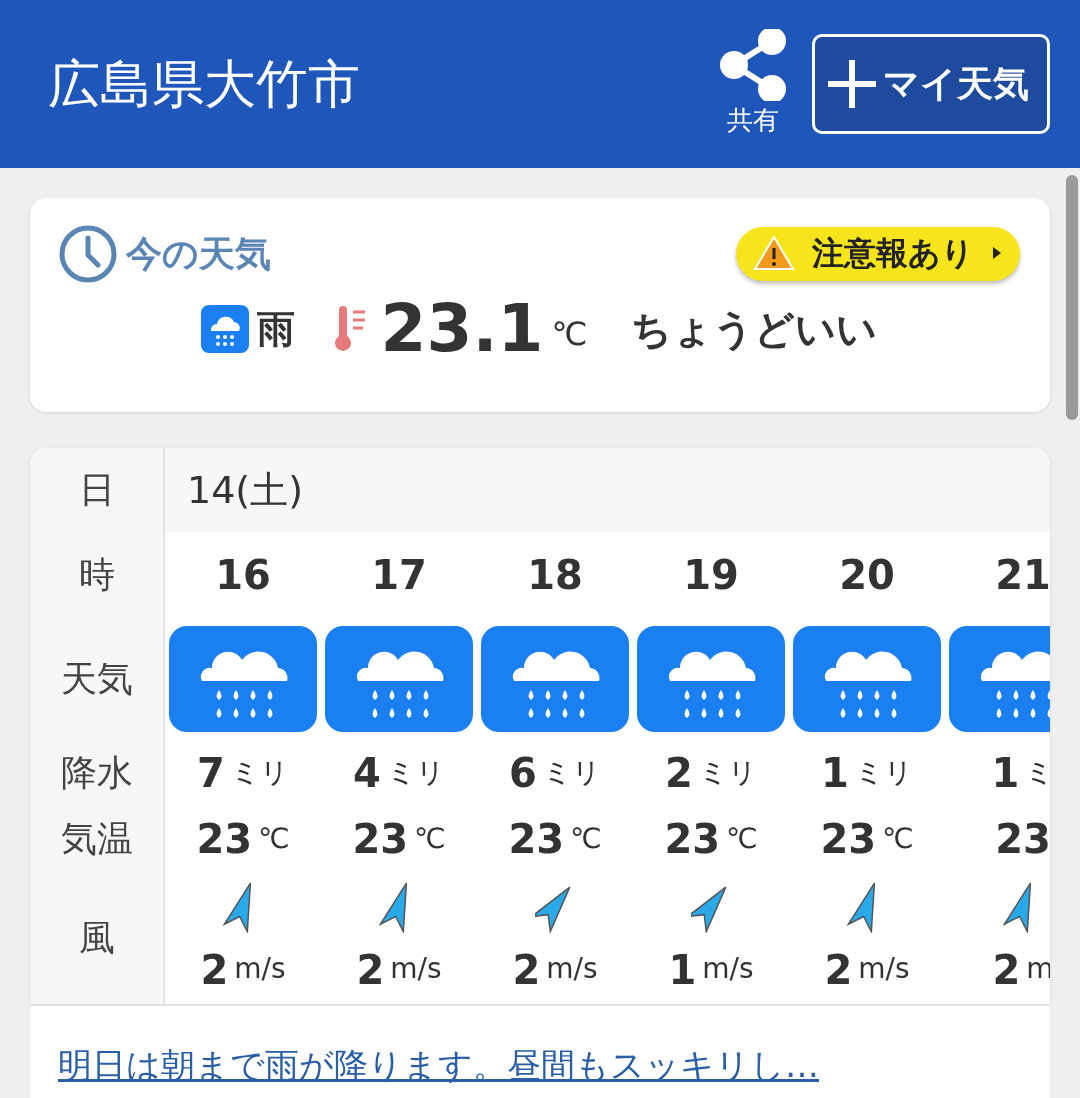  I want to click on precipitation-unit: ミ, so click(1037, 773).